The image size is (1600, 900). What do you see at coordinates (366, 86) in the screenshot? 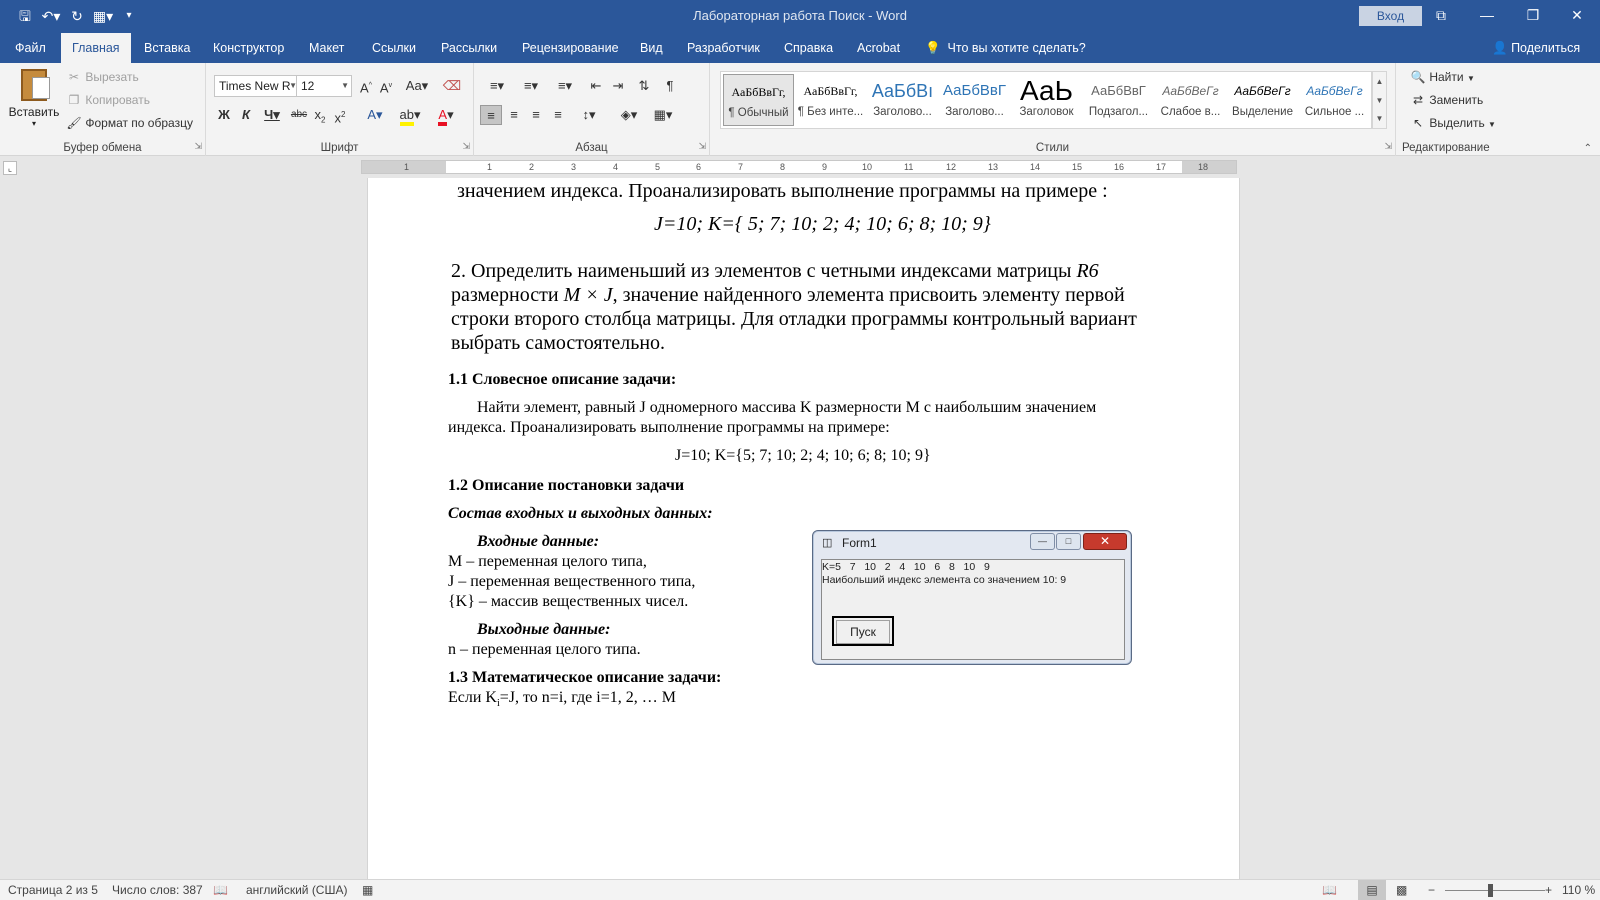
I see `grow-font-icon: A^` at bounding box center [366, 86].